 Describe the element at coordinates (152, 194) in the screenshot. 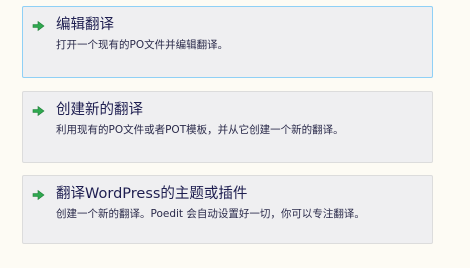

I see `action-title: 翻译WordPress的主题或插件` at that location.